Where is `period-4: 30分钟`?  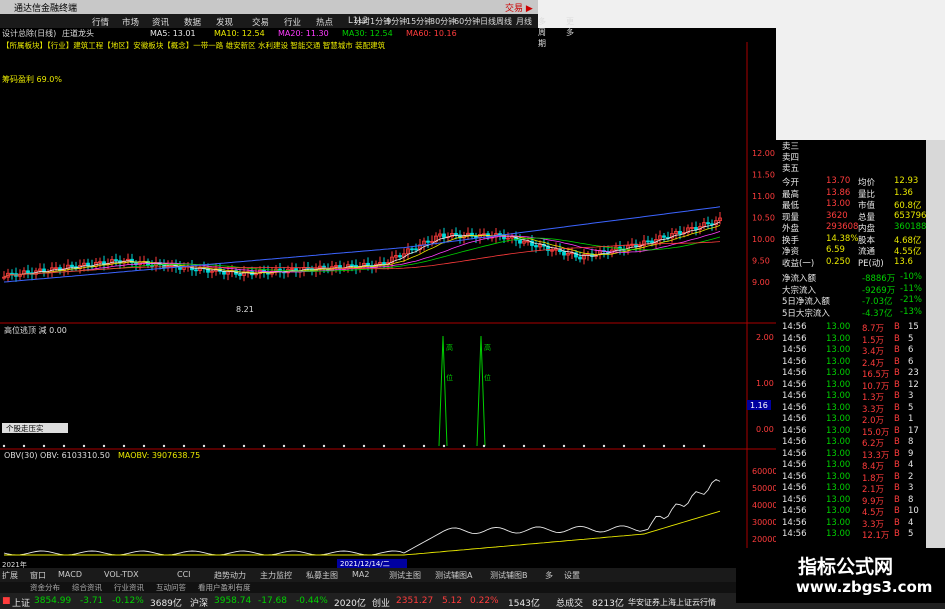 period-4: 30分钟 is located at coordinates (443, 21).